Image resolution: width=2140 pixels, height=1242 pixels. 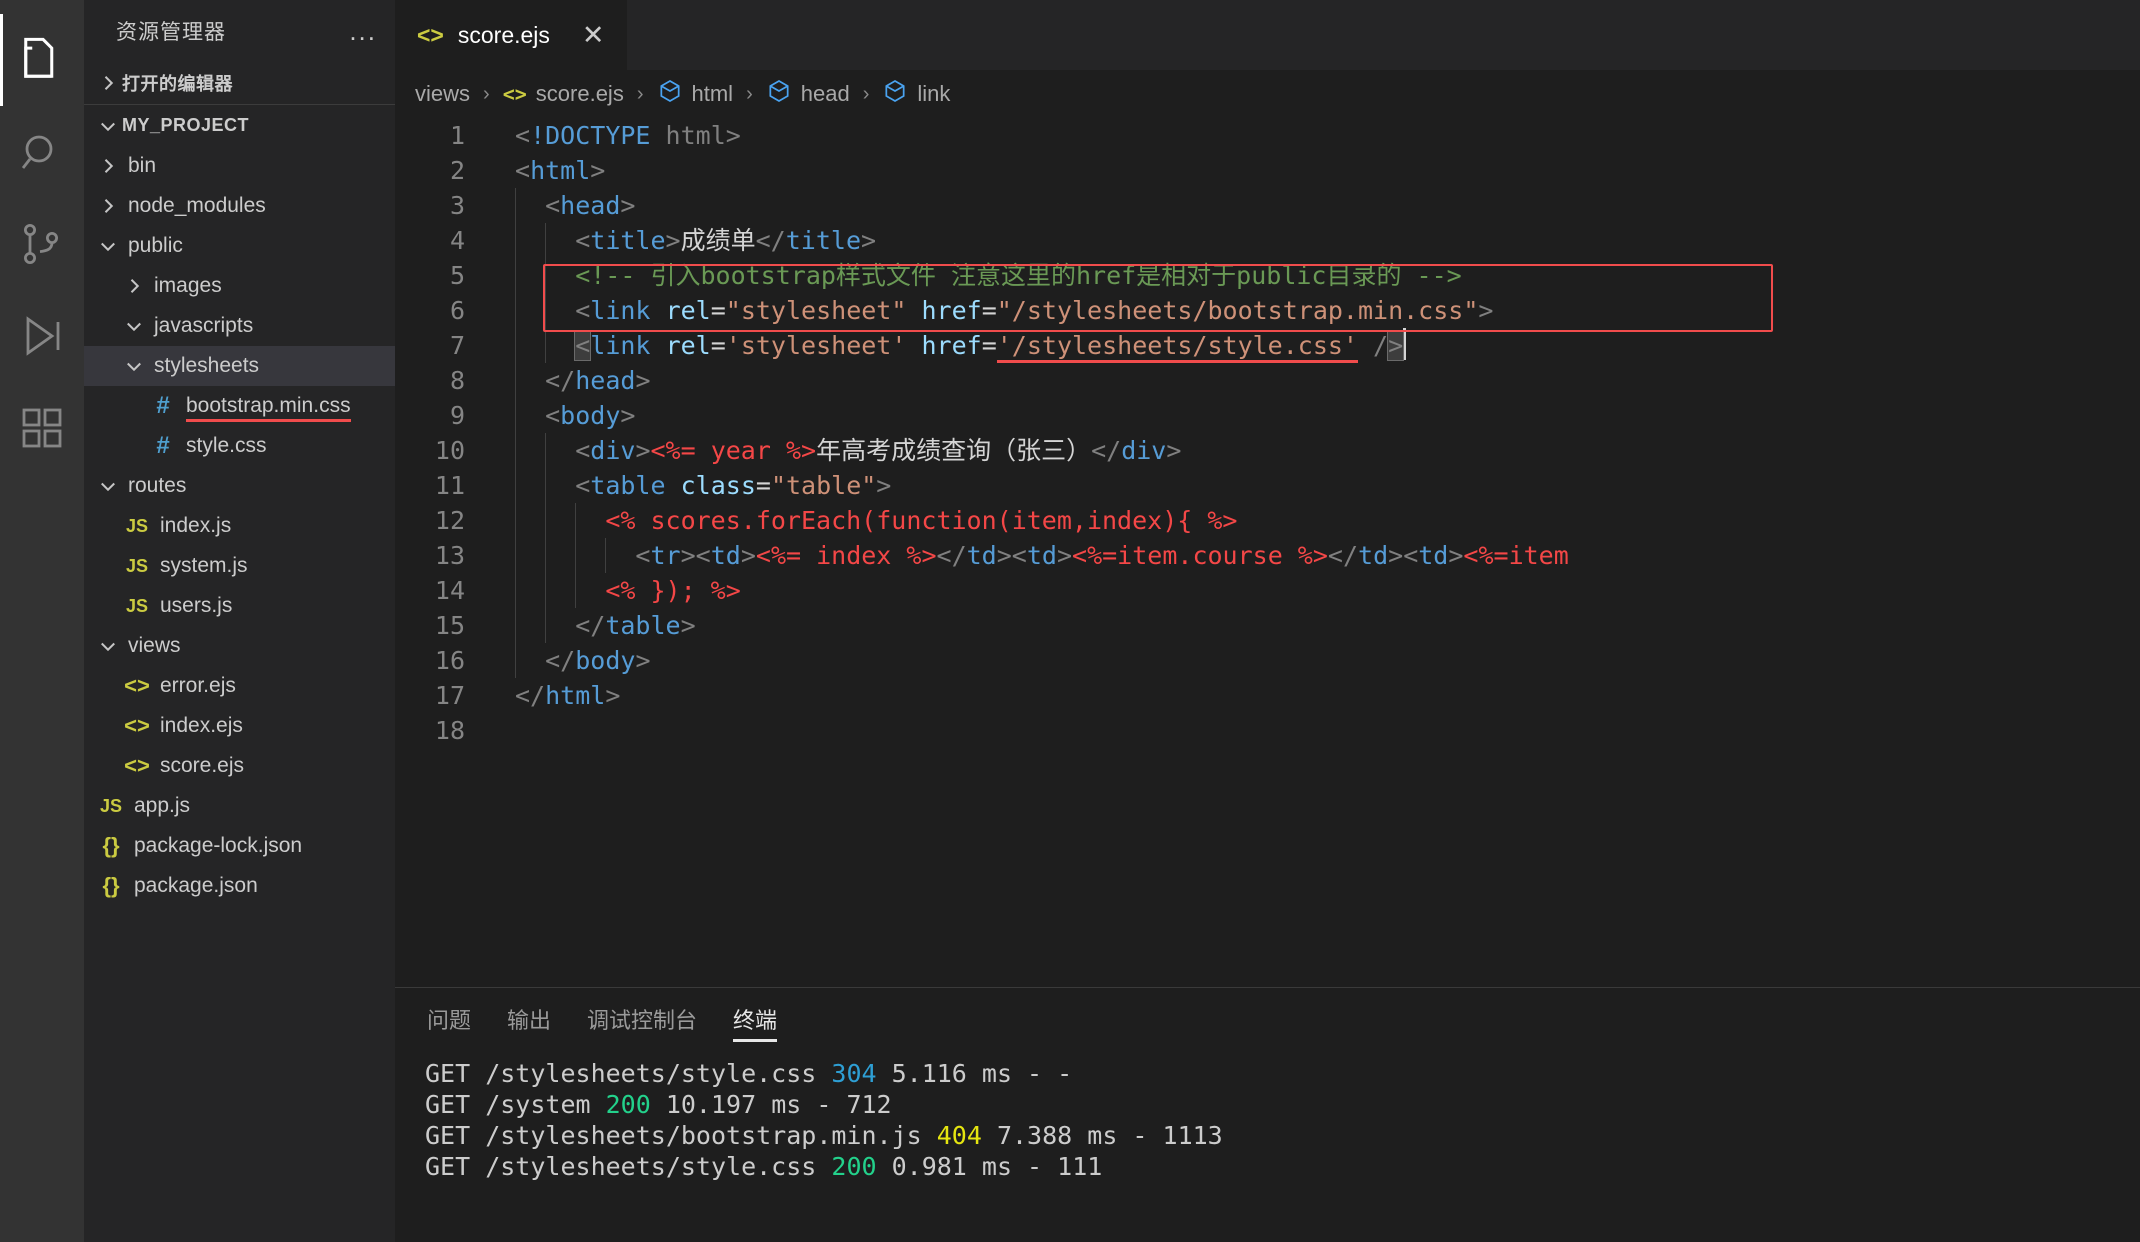 What do you see at coordinates (239, 646) in the screenshot?
I see `tree-item-views: views` at bounding box center [239, 646].